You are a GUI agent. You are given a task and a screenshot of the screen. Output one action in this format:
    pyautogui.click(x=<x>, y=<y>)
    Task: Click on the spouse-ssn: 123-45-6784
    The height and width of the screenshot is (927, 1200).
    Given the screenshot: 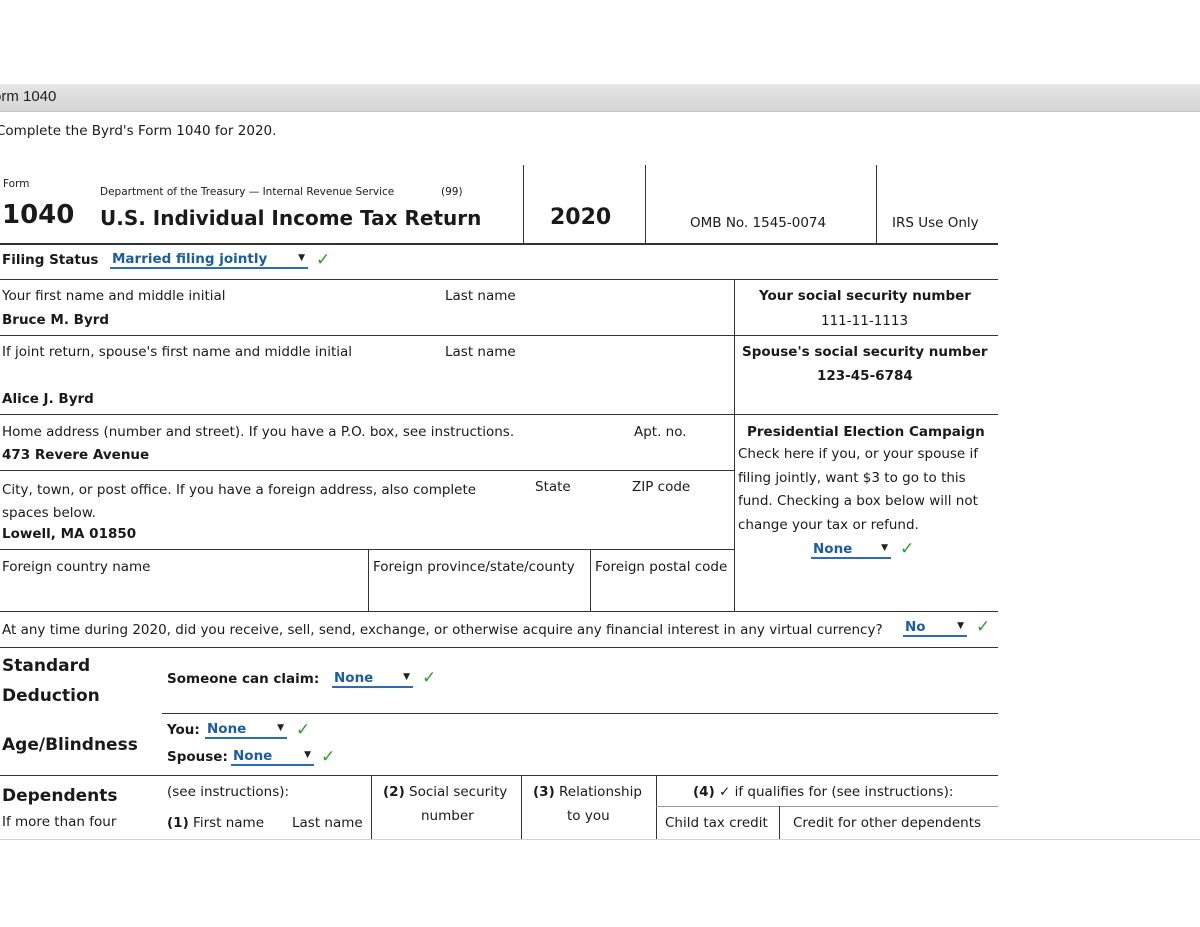 What is the action you would take?
    pyautogui.click(x=865, y=376)
    